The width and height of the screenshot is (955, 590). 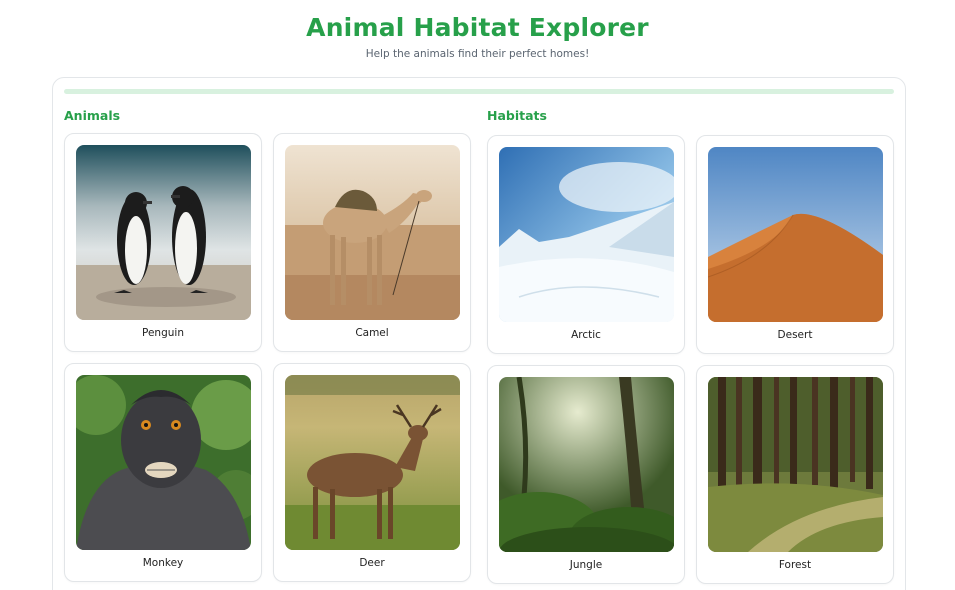 I want to click on habitat-label-arctic: Arctic, so click(x=586, y=335).